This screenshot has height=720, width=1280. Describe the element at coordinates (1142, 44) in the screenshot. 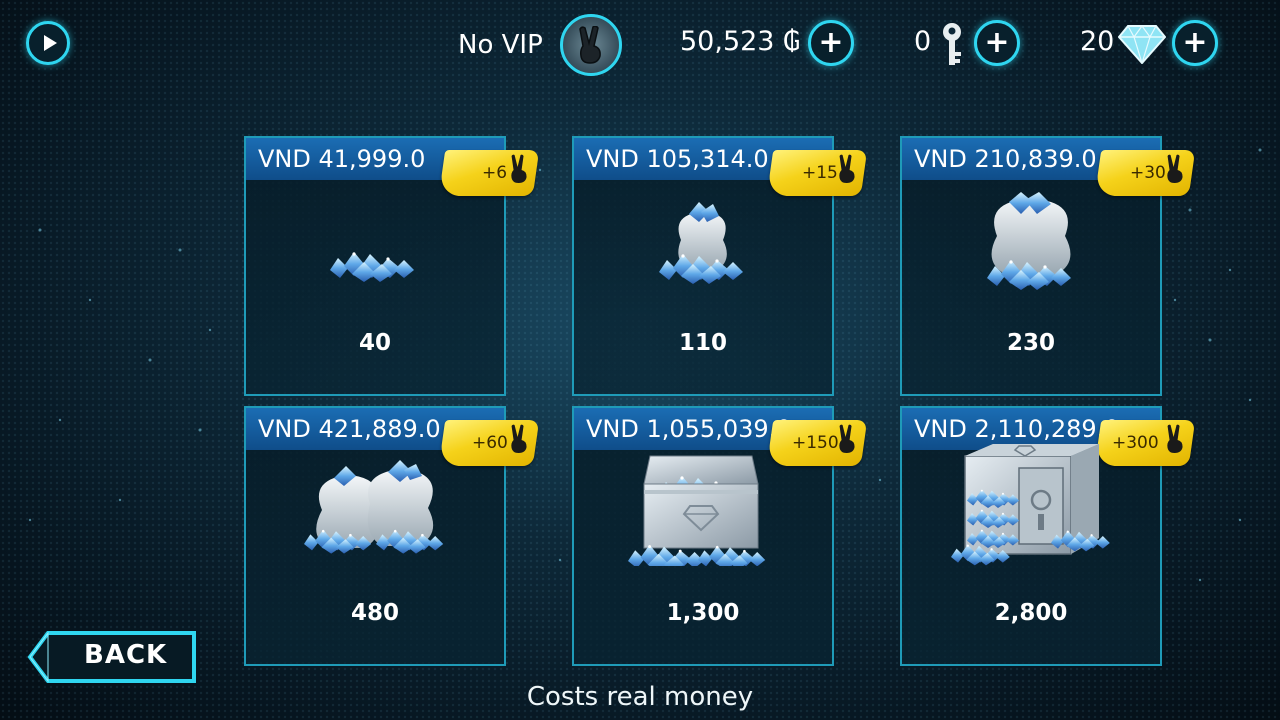

I see `gem-icon` at that location.